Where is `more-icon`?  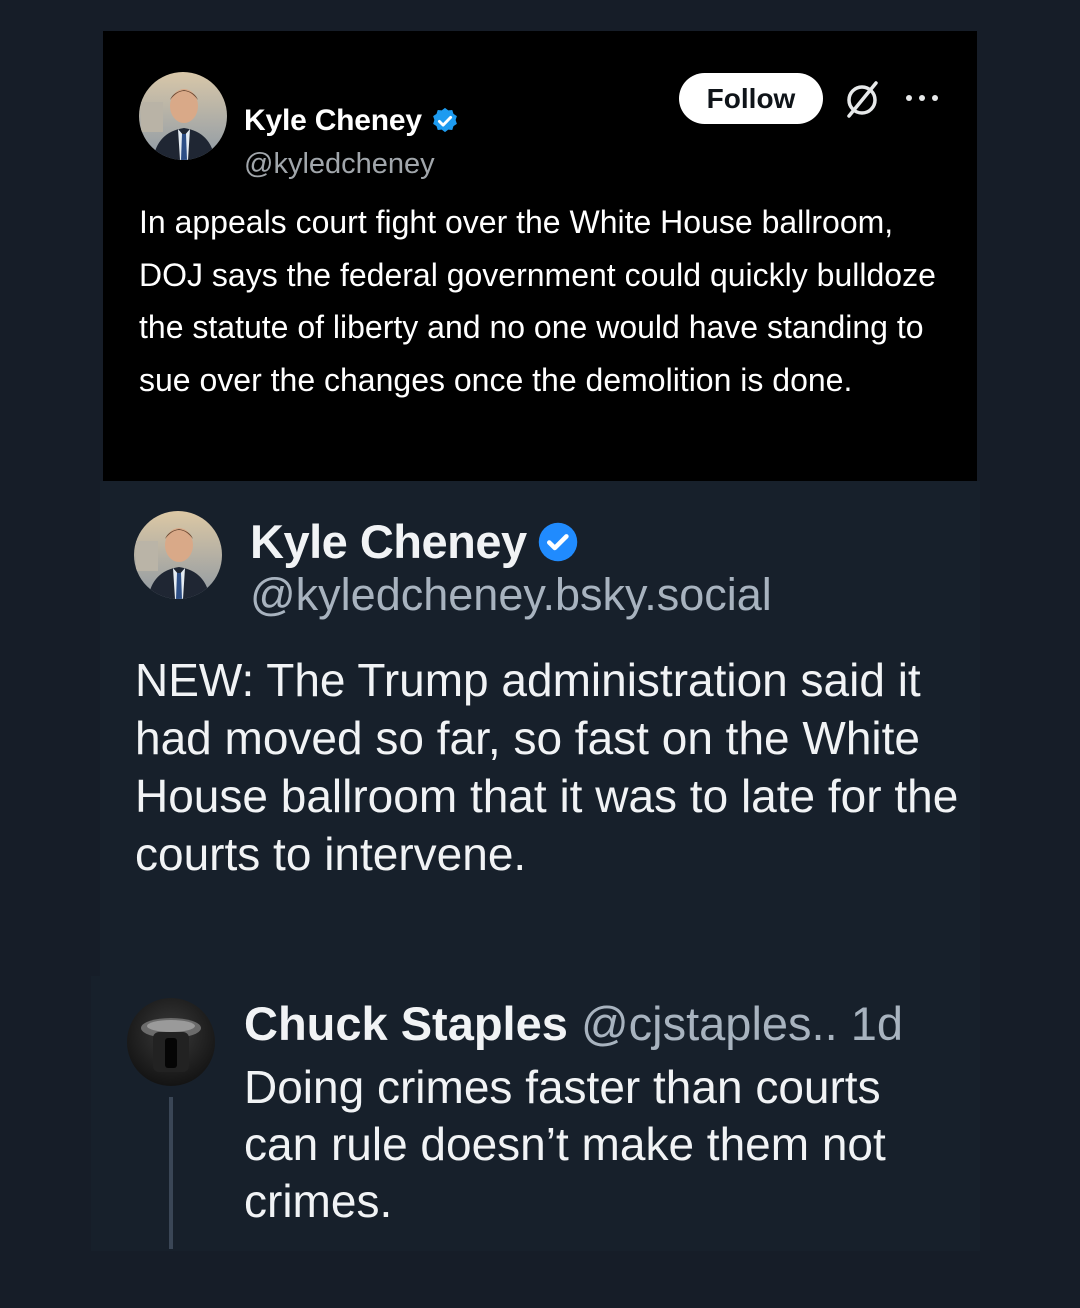
more-icon is located at coordinates (922, 98).